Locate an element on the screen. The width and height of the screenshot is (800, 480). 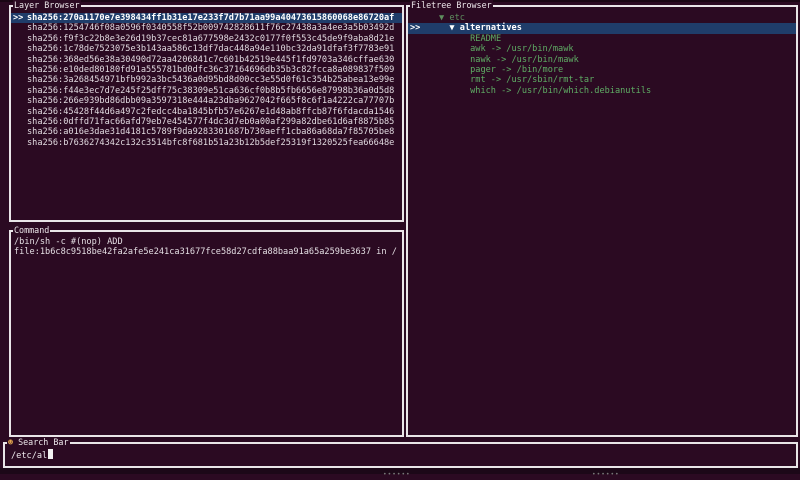
filetree-row: README is located at coordinates (602, 39).